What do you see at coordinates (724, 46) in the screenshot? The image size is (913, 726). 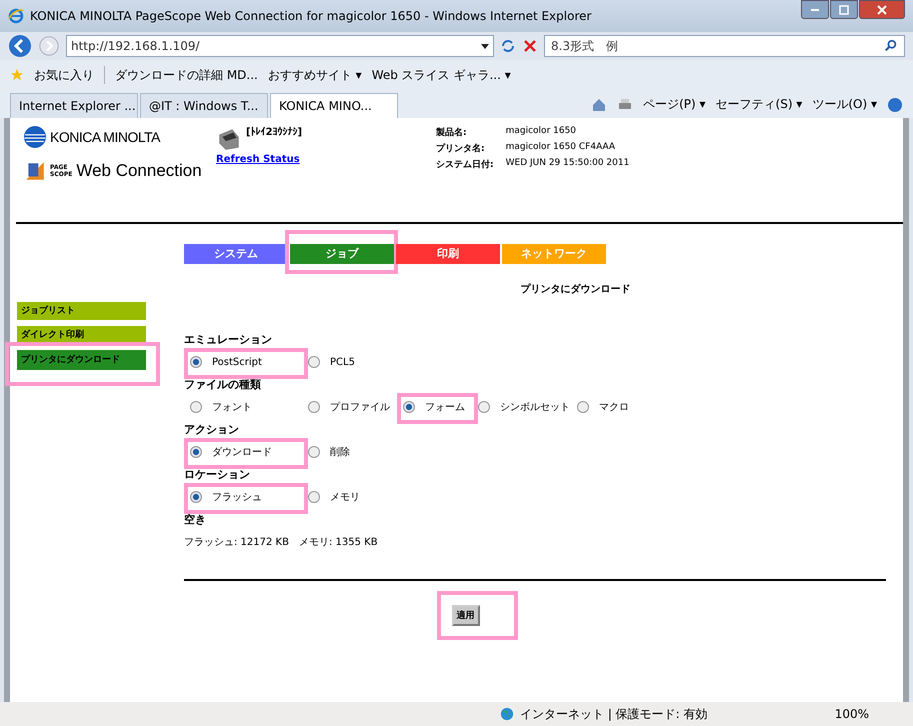 I see `search-field: 8.3形式 例` at bounding box center [724, 46].